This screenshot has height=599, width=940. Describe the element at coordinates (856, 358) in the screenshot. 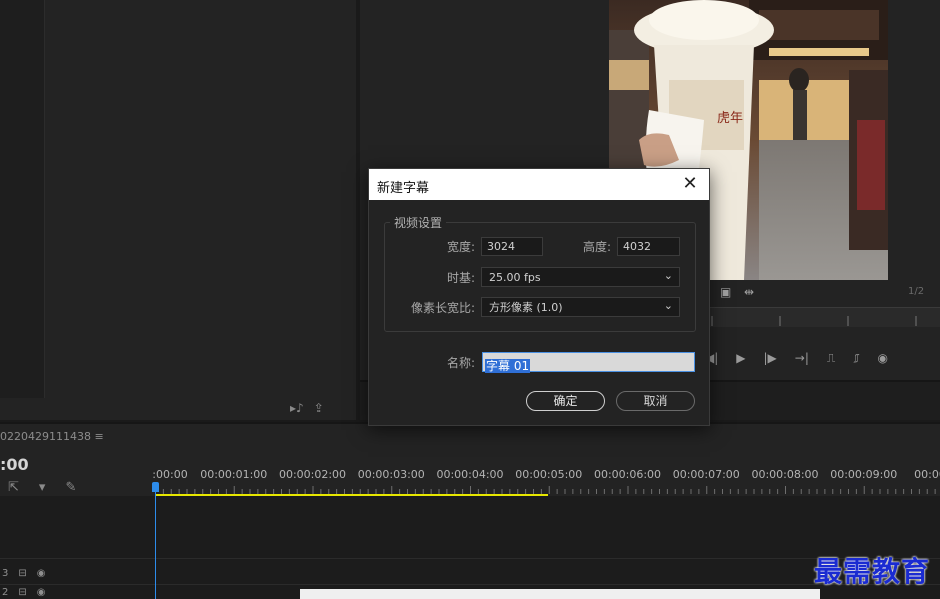

I see `extract-icon: ⎎` at that location.